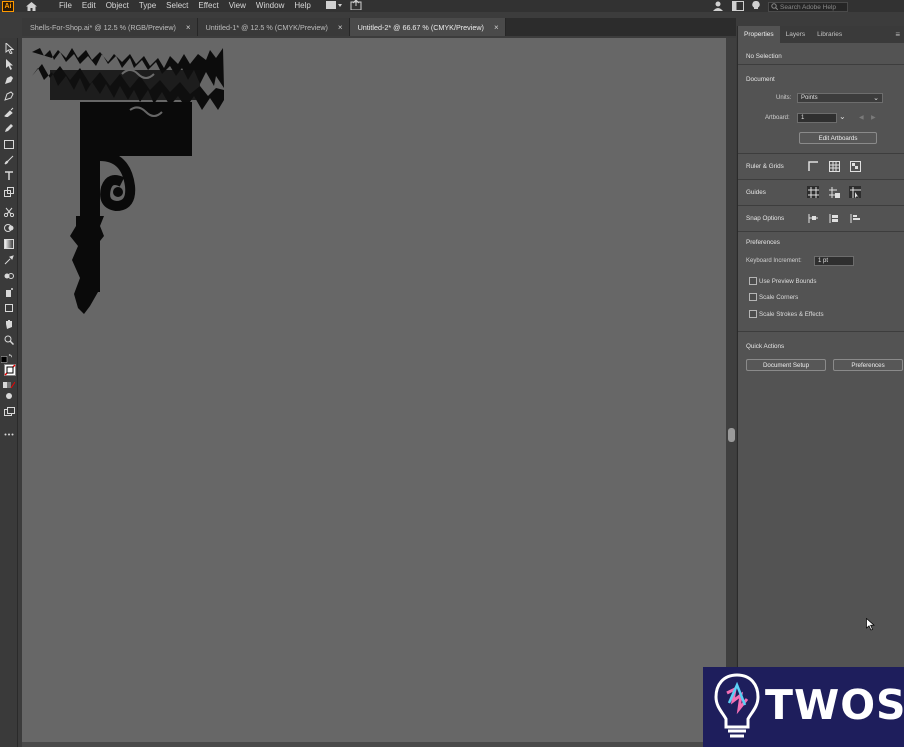 The image size is (904, 747). What do you see at coordinates (765, 346) in the screenshot?
I see `quick-actions-title: Quick Actions` at bounding box center [765, 346].